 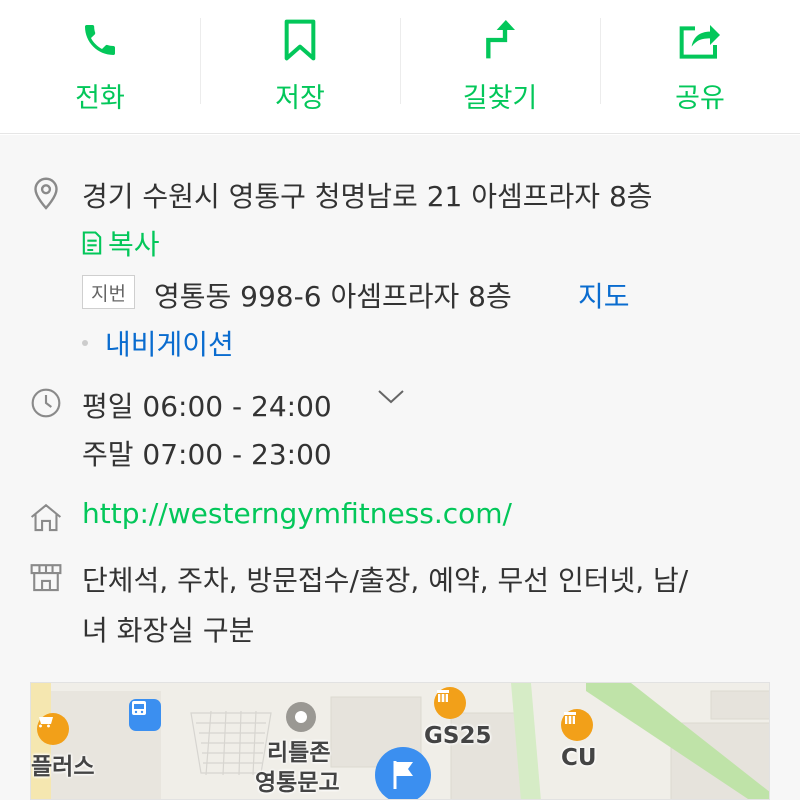 I want to click on store-poi-icon, so click(x=53, y=729).